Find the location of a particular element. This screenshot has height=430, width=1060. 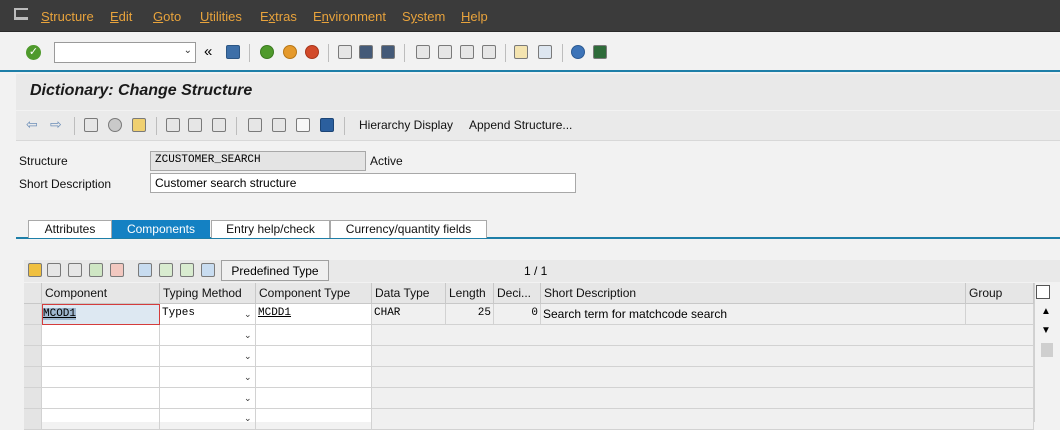

vertical-scrollbar: ▲ ▼ is located at coordinates (1047, 352).